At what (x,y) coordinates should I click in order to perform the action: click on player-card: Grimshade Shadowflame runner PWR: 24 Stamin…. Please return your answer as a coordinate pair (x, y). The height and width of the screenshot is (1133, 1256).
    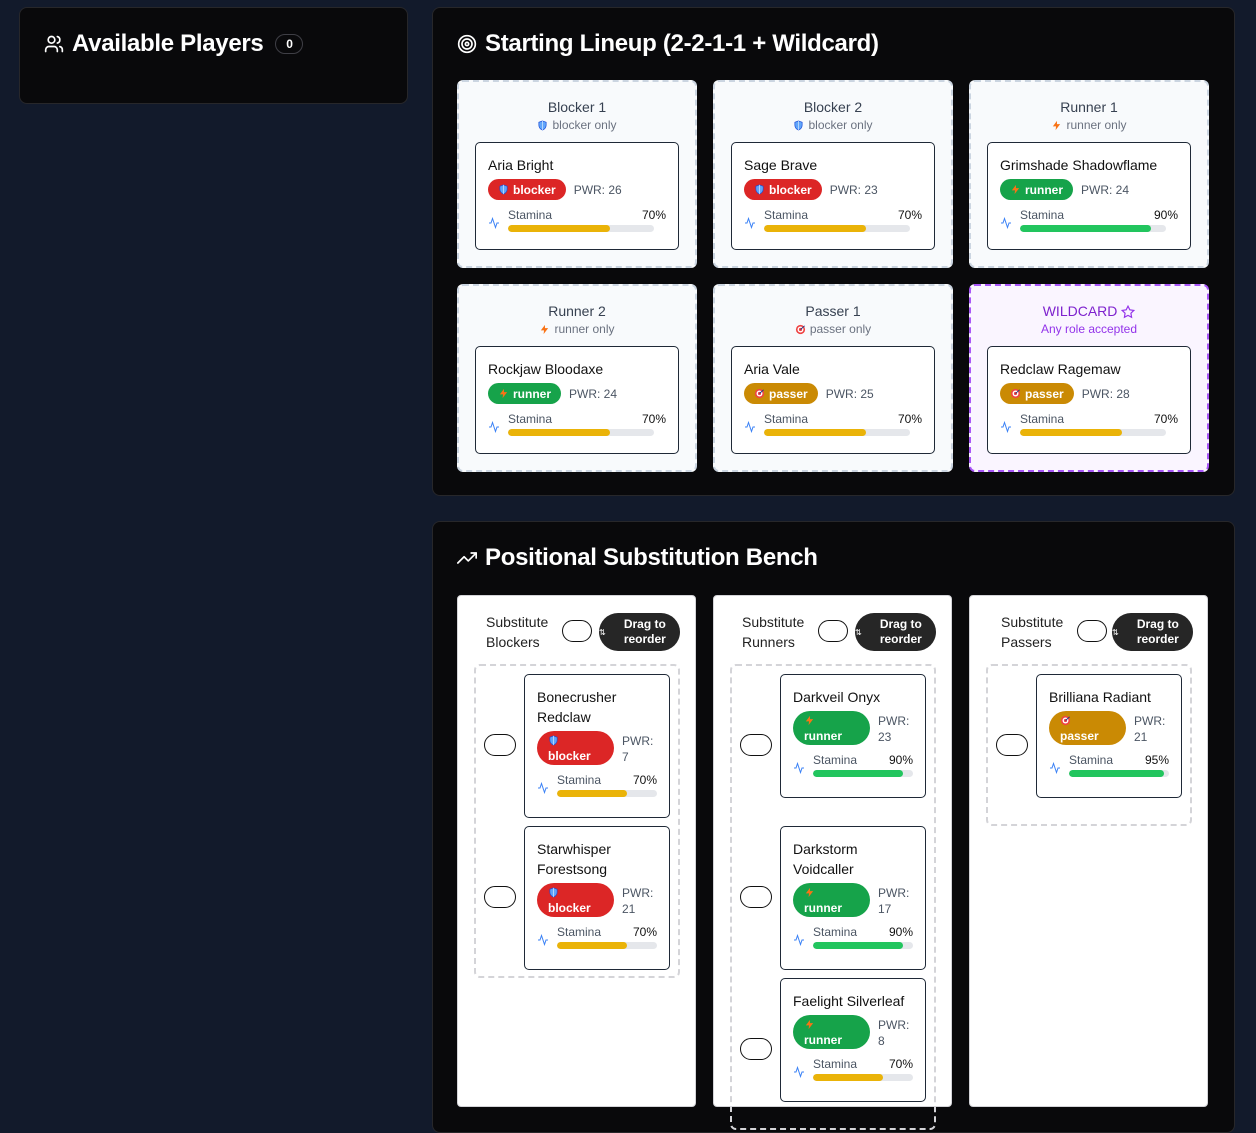
    Looking at the image, I should click on (1089, 196).